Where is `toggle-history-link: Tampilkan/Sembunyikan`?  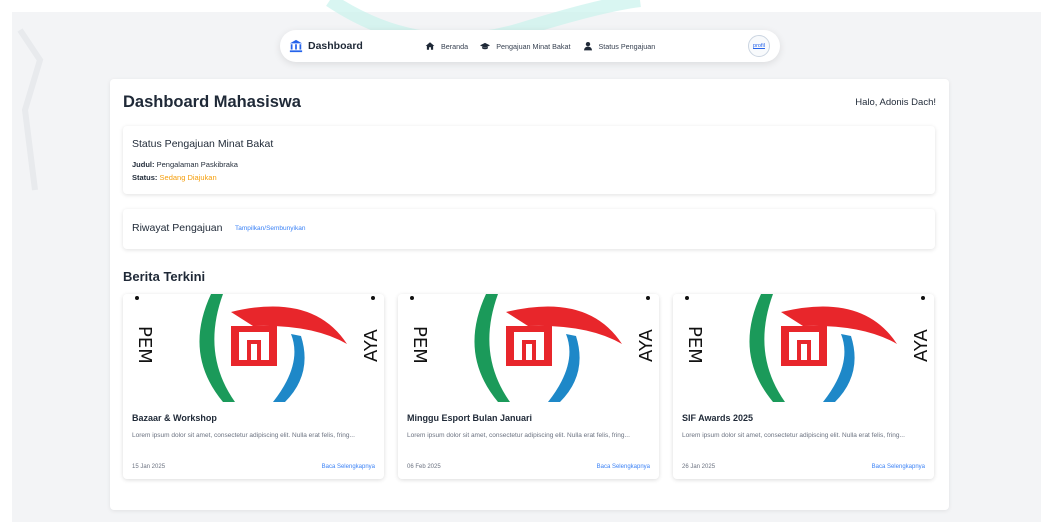 toggle-history-link: Tampilkan/Sembunyikan is located at coordinates (270, 228).